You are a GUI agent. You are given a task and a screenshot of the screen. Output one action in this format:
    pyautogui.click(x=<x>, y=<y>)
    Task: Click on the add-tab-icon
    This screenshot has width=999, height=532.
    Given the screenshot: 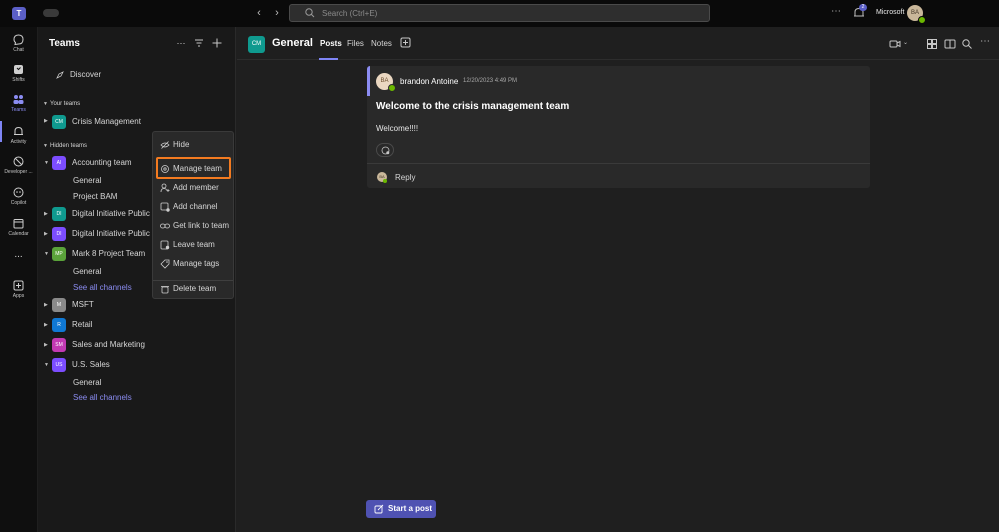 What is the action you would take?
    pyautogui.click(x=405, y=42)
    